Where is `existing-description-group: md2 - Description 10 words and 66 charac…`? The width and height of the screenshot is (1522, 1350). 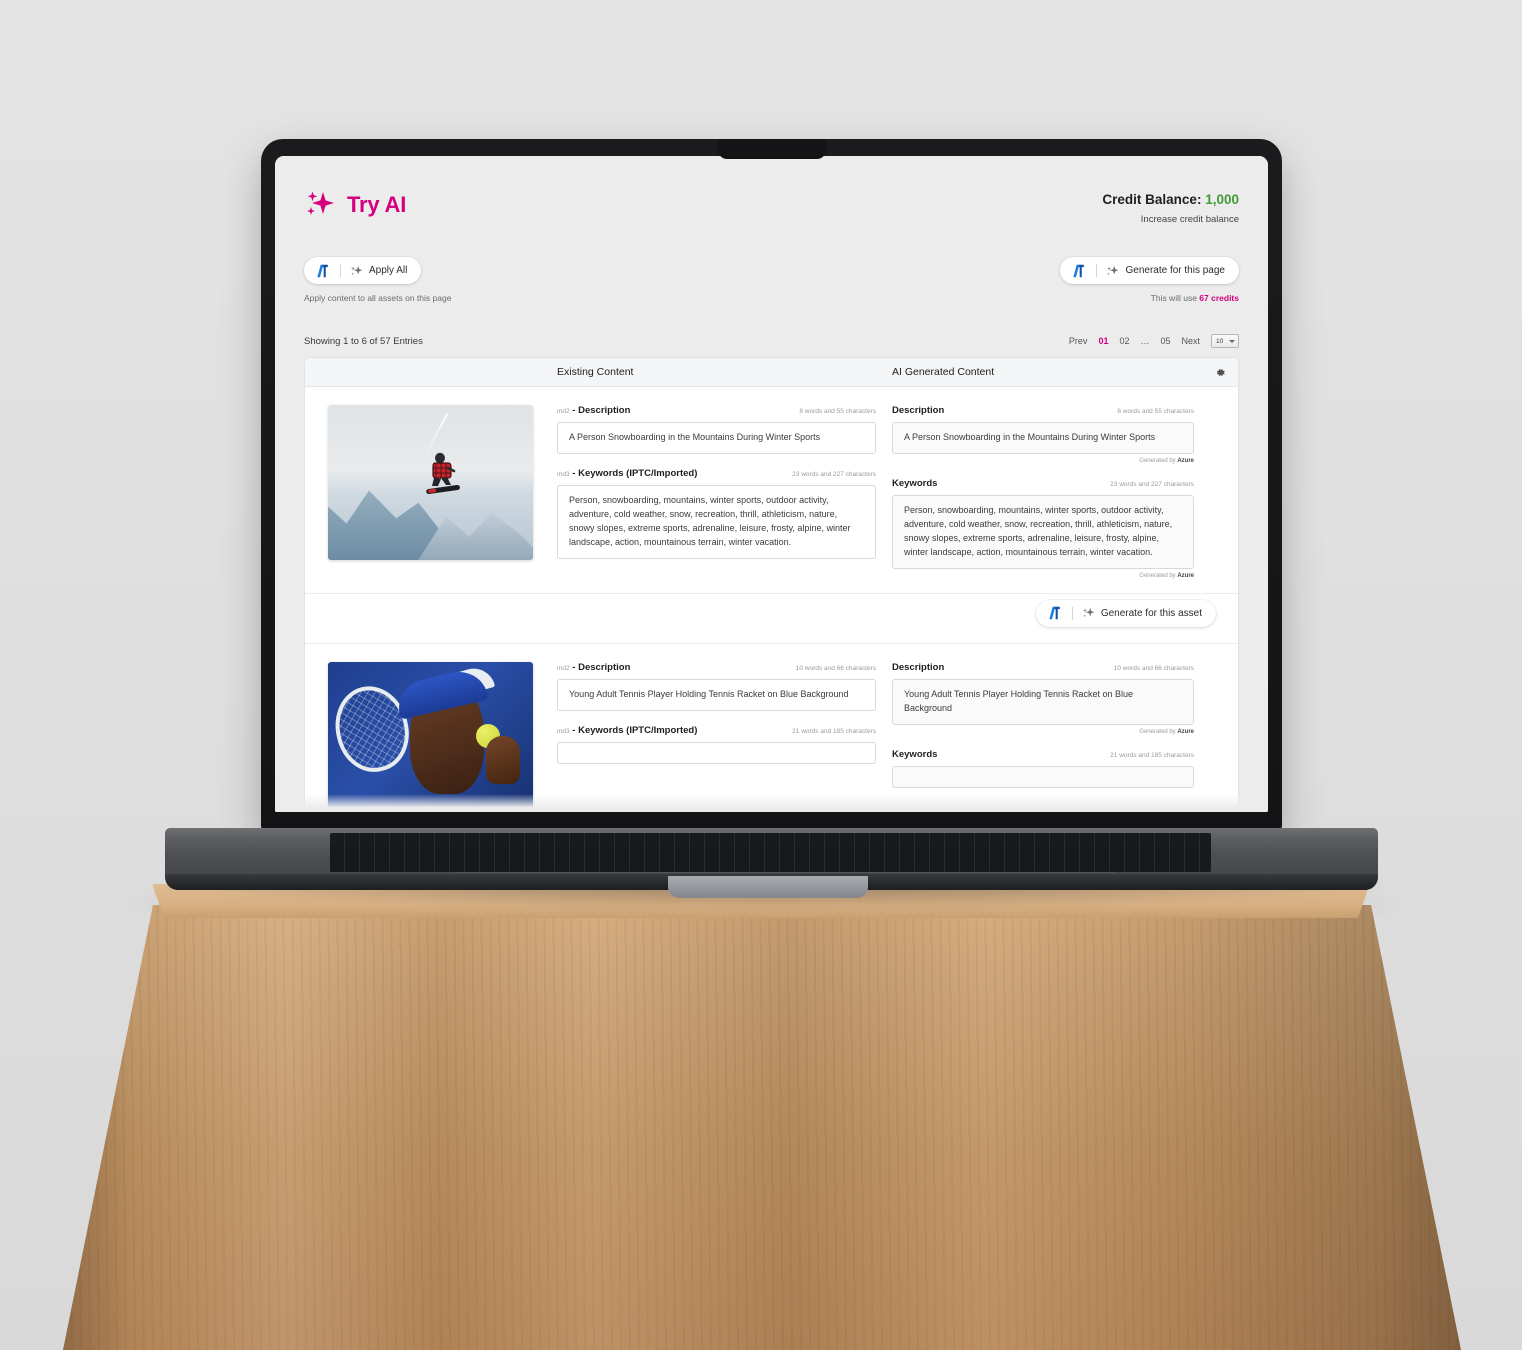 existing-description-group: md2 - Description 10 words and 66 charac… is located at coordinates (716, 686).